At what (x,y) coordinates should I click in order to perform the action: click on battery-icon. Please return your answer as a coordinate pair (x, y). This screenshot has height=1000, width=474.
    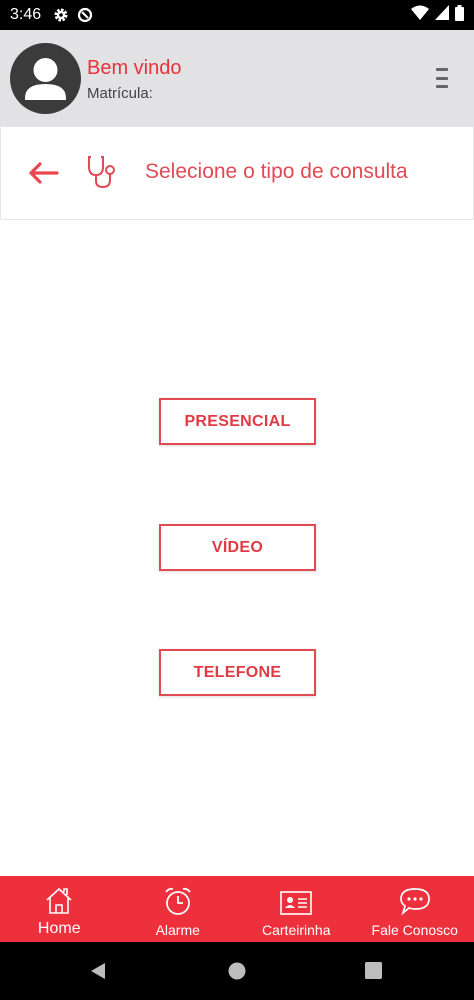
    Looking at the image, I should click on (459, 15).